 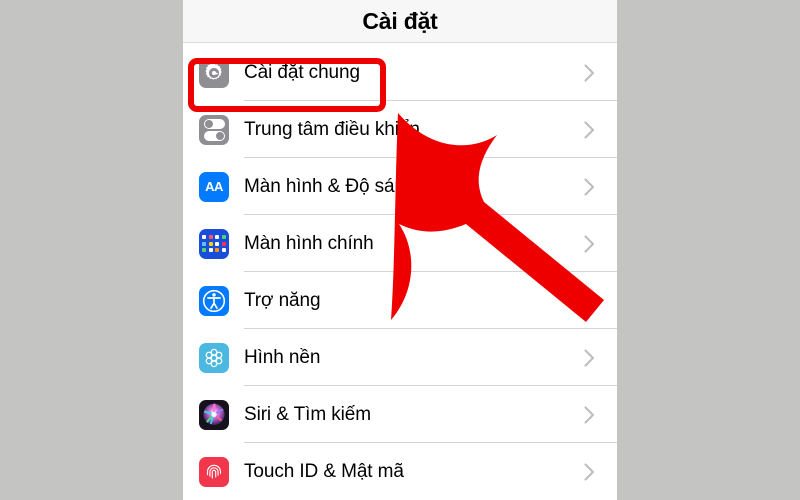 I want to click on settings-row-label: Touch ID & Mật mã, so click(x=324, y=471).